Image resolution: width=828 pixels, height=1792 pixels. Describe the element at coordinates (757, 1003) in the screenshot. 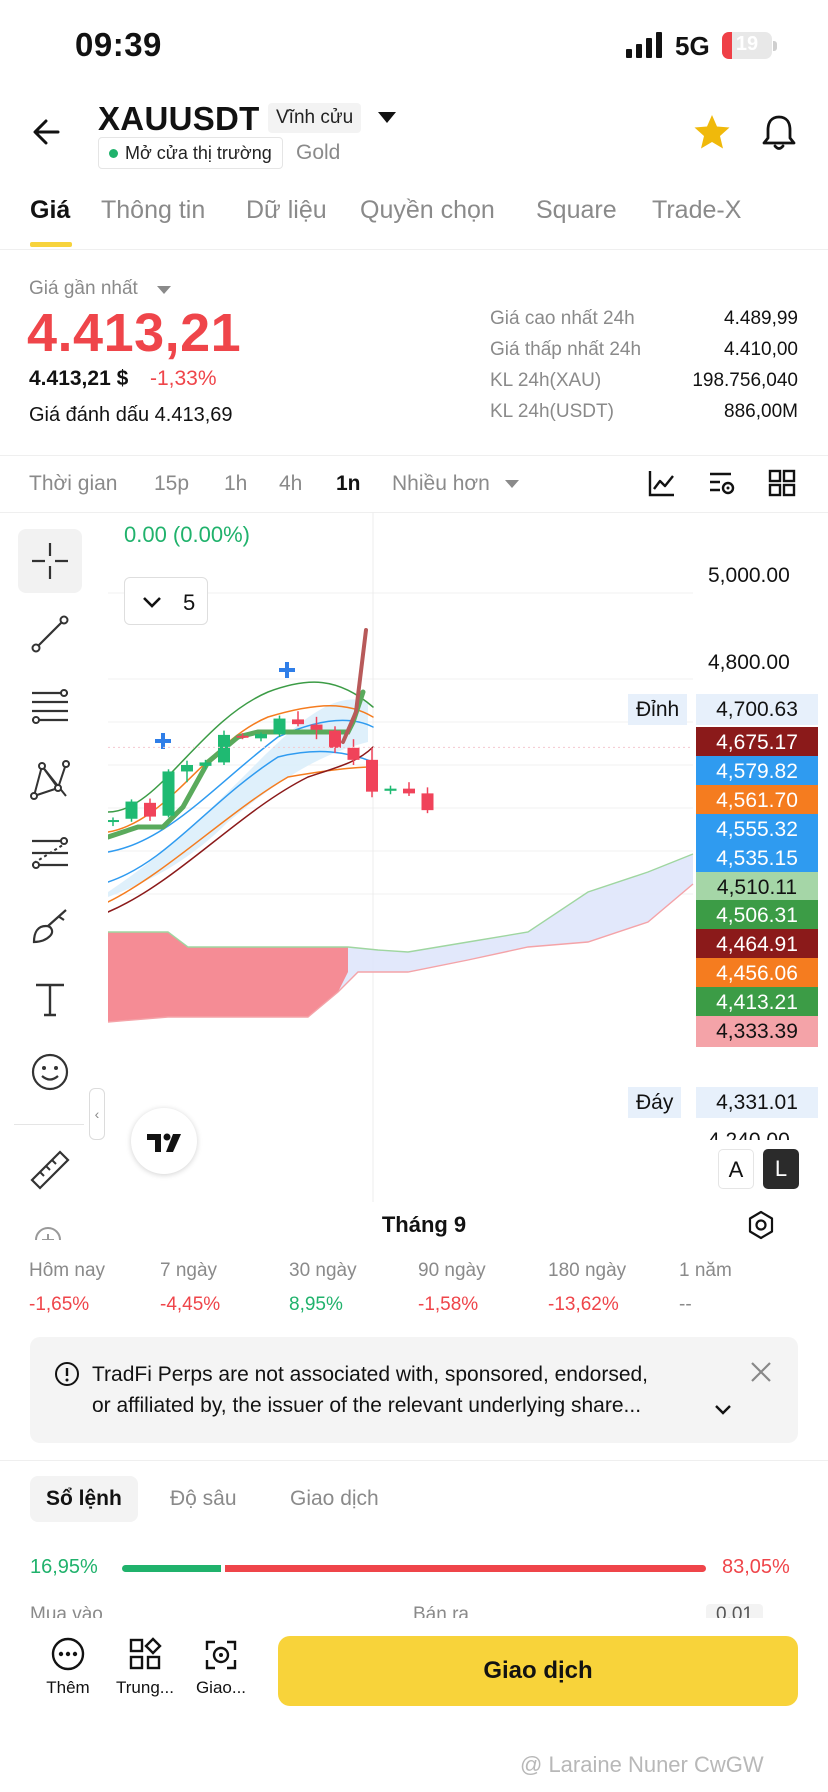

I see `ma-price-tag: 4,413.21` at that location.